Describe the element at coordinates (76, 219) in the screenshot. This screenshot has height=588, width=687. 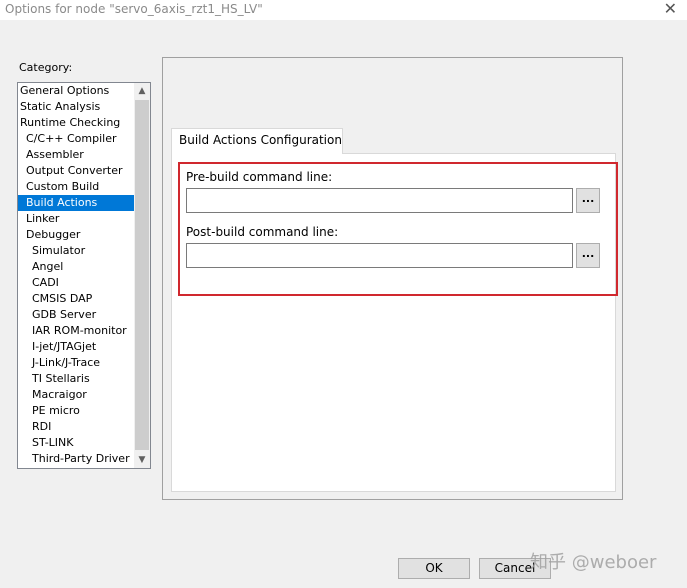
I see `category-item: Linker` at that location.